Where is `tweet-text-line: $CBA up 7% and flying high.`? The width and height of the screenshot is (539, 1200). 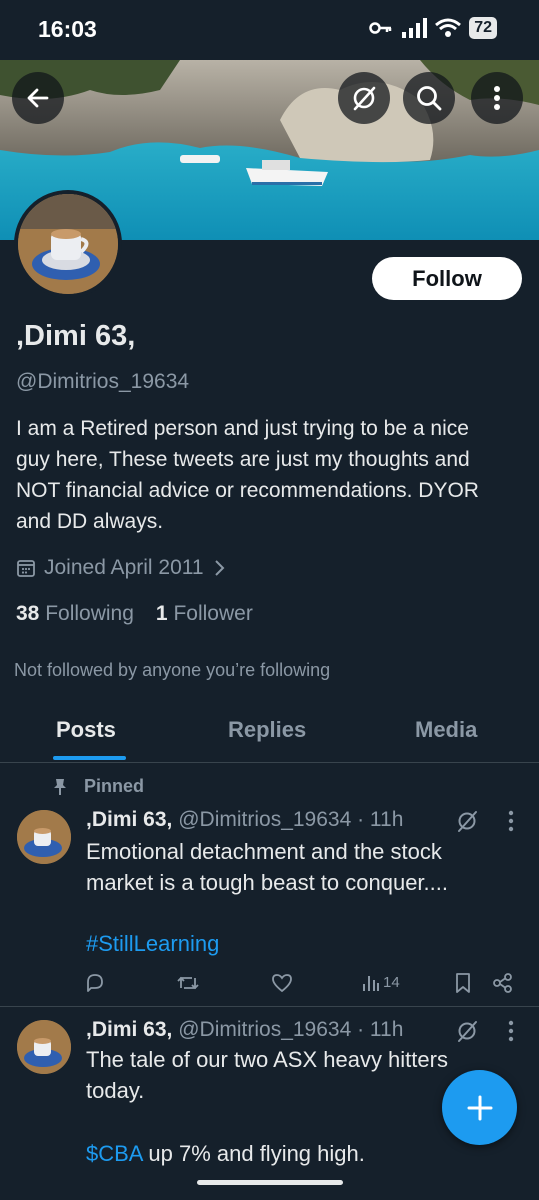 tweet-text-line: $CBA up 7% and flying high. is located at coordinates (296, 1153).